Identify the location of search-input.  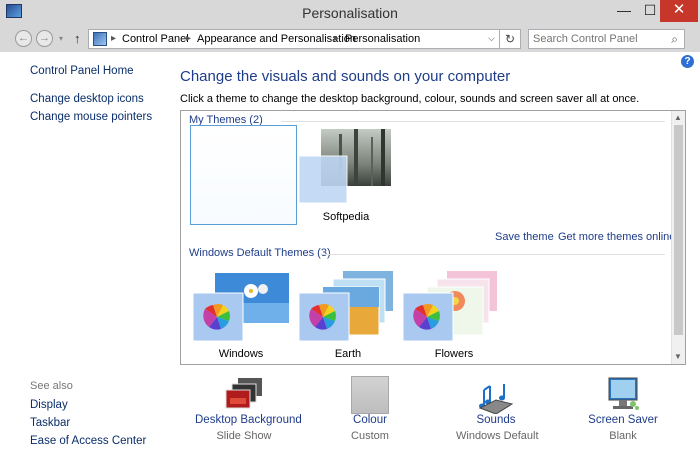
(598, 39).